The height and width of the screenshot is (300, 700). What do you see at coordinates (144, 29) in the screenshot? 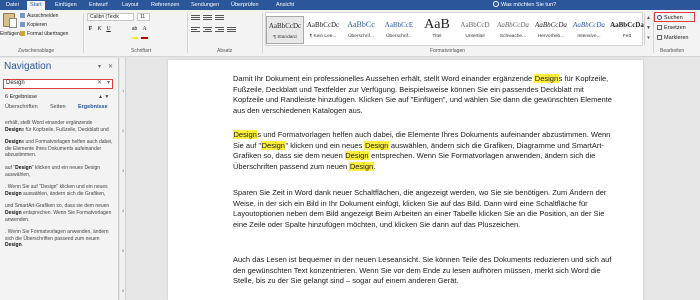
I see `font-color-button: A` at bounding box center [144, 29].